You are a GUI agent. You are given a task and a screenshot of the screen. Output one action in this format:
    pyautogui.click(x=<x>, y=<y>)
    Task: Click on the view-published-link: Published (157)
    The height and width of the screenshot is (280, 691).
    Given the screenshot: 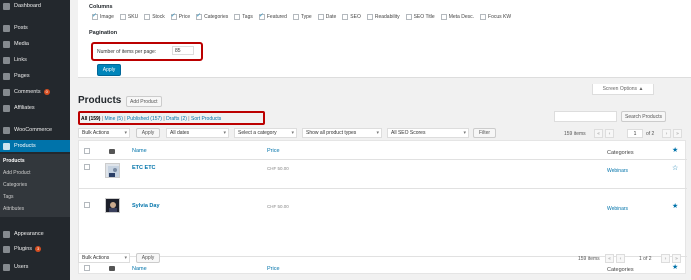 What is the action you would take?
    pyautogui.click(x=144, y=119)
    